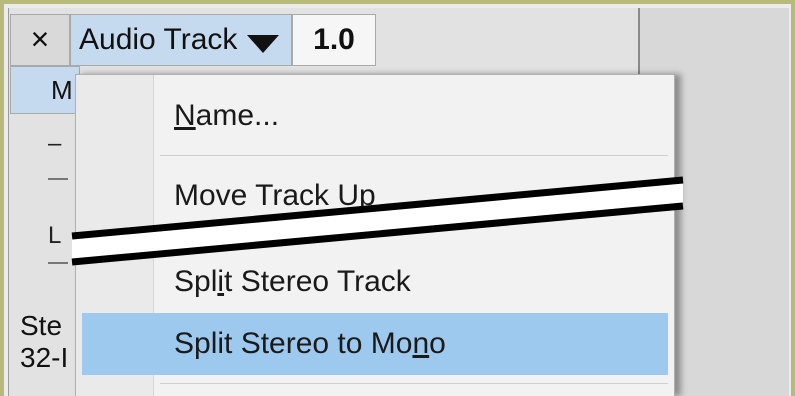  Describe the element at coordinates (196, 281) in the screenshot. I see `menu-item-text: Spl` at that location.